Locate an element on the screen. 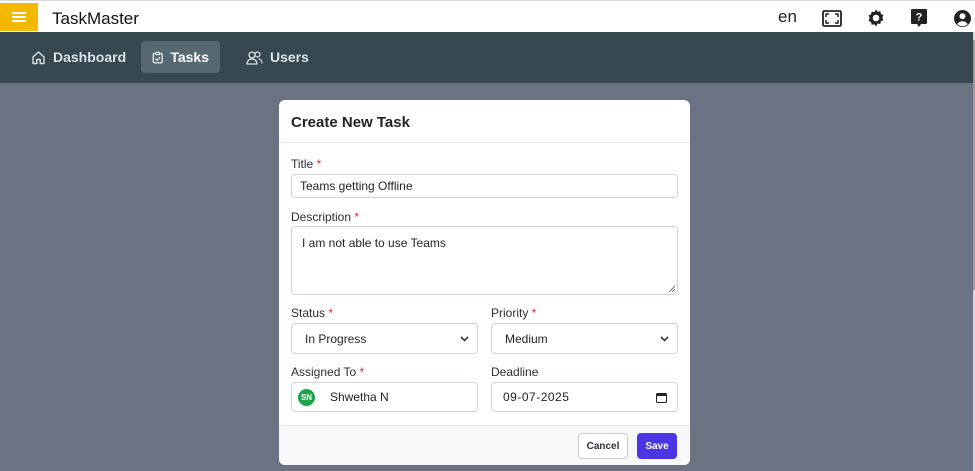  description-label: Description * is located at coordinates (325, 217).